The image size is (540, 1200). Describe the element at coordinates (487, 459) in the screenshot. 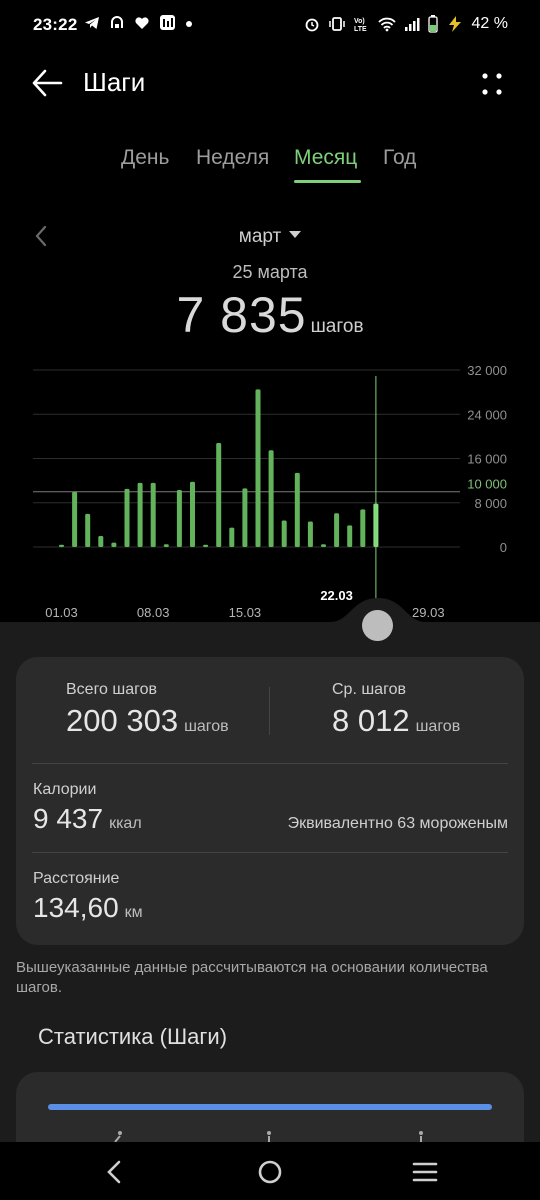

I see `y-tick-label: 16 000` at that location.